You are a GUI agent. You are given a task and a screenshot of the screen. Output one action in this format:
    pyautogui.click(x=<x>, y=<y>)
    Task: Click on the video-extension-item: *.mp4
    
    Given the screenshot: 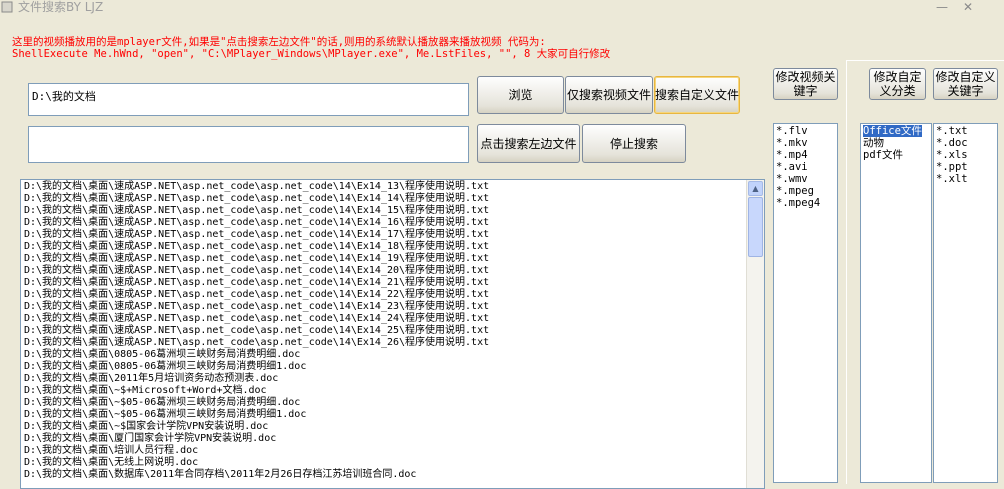 What is the action you would take?
    pyautogui.click(x=792, y=155)
    